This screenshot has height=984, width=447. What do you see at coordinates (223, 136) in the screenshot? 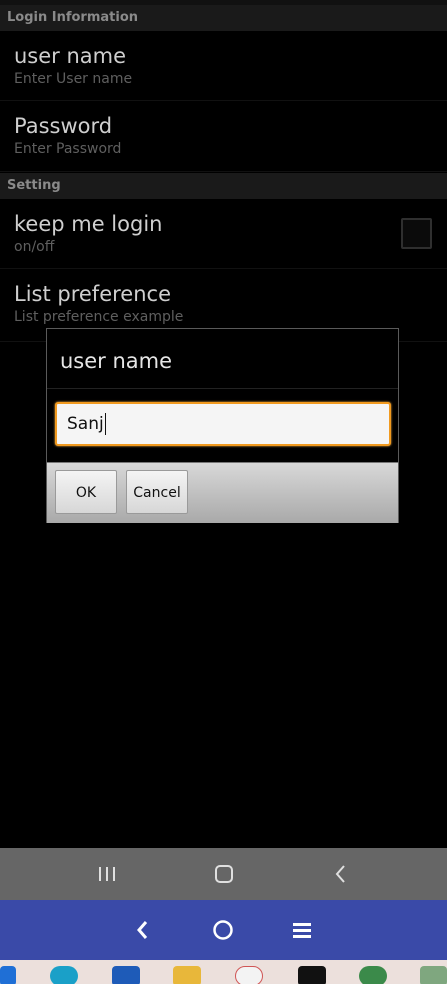
I see `pref-password: Password Enter Password` at bounding box center [223, 136].